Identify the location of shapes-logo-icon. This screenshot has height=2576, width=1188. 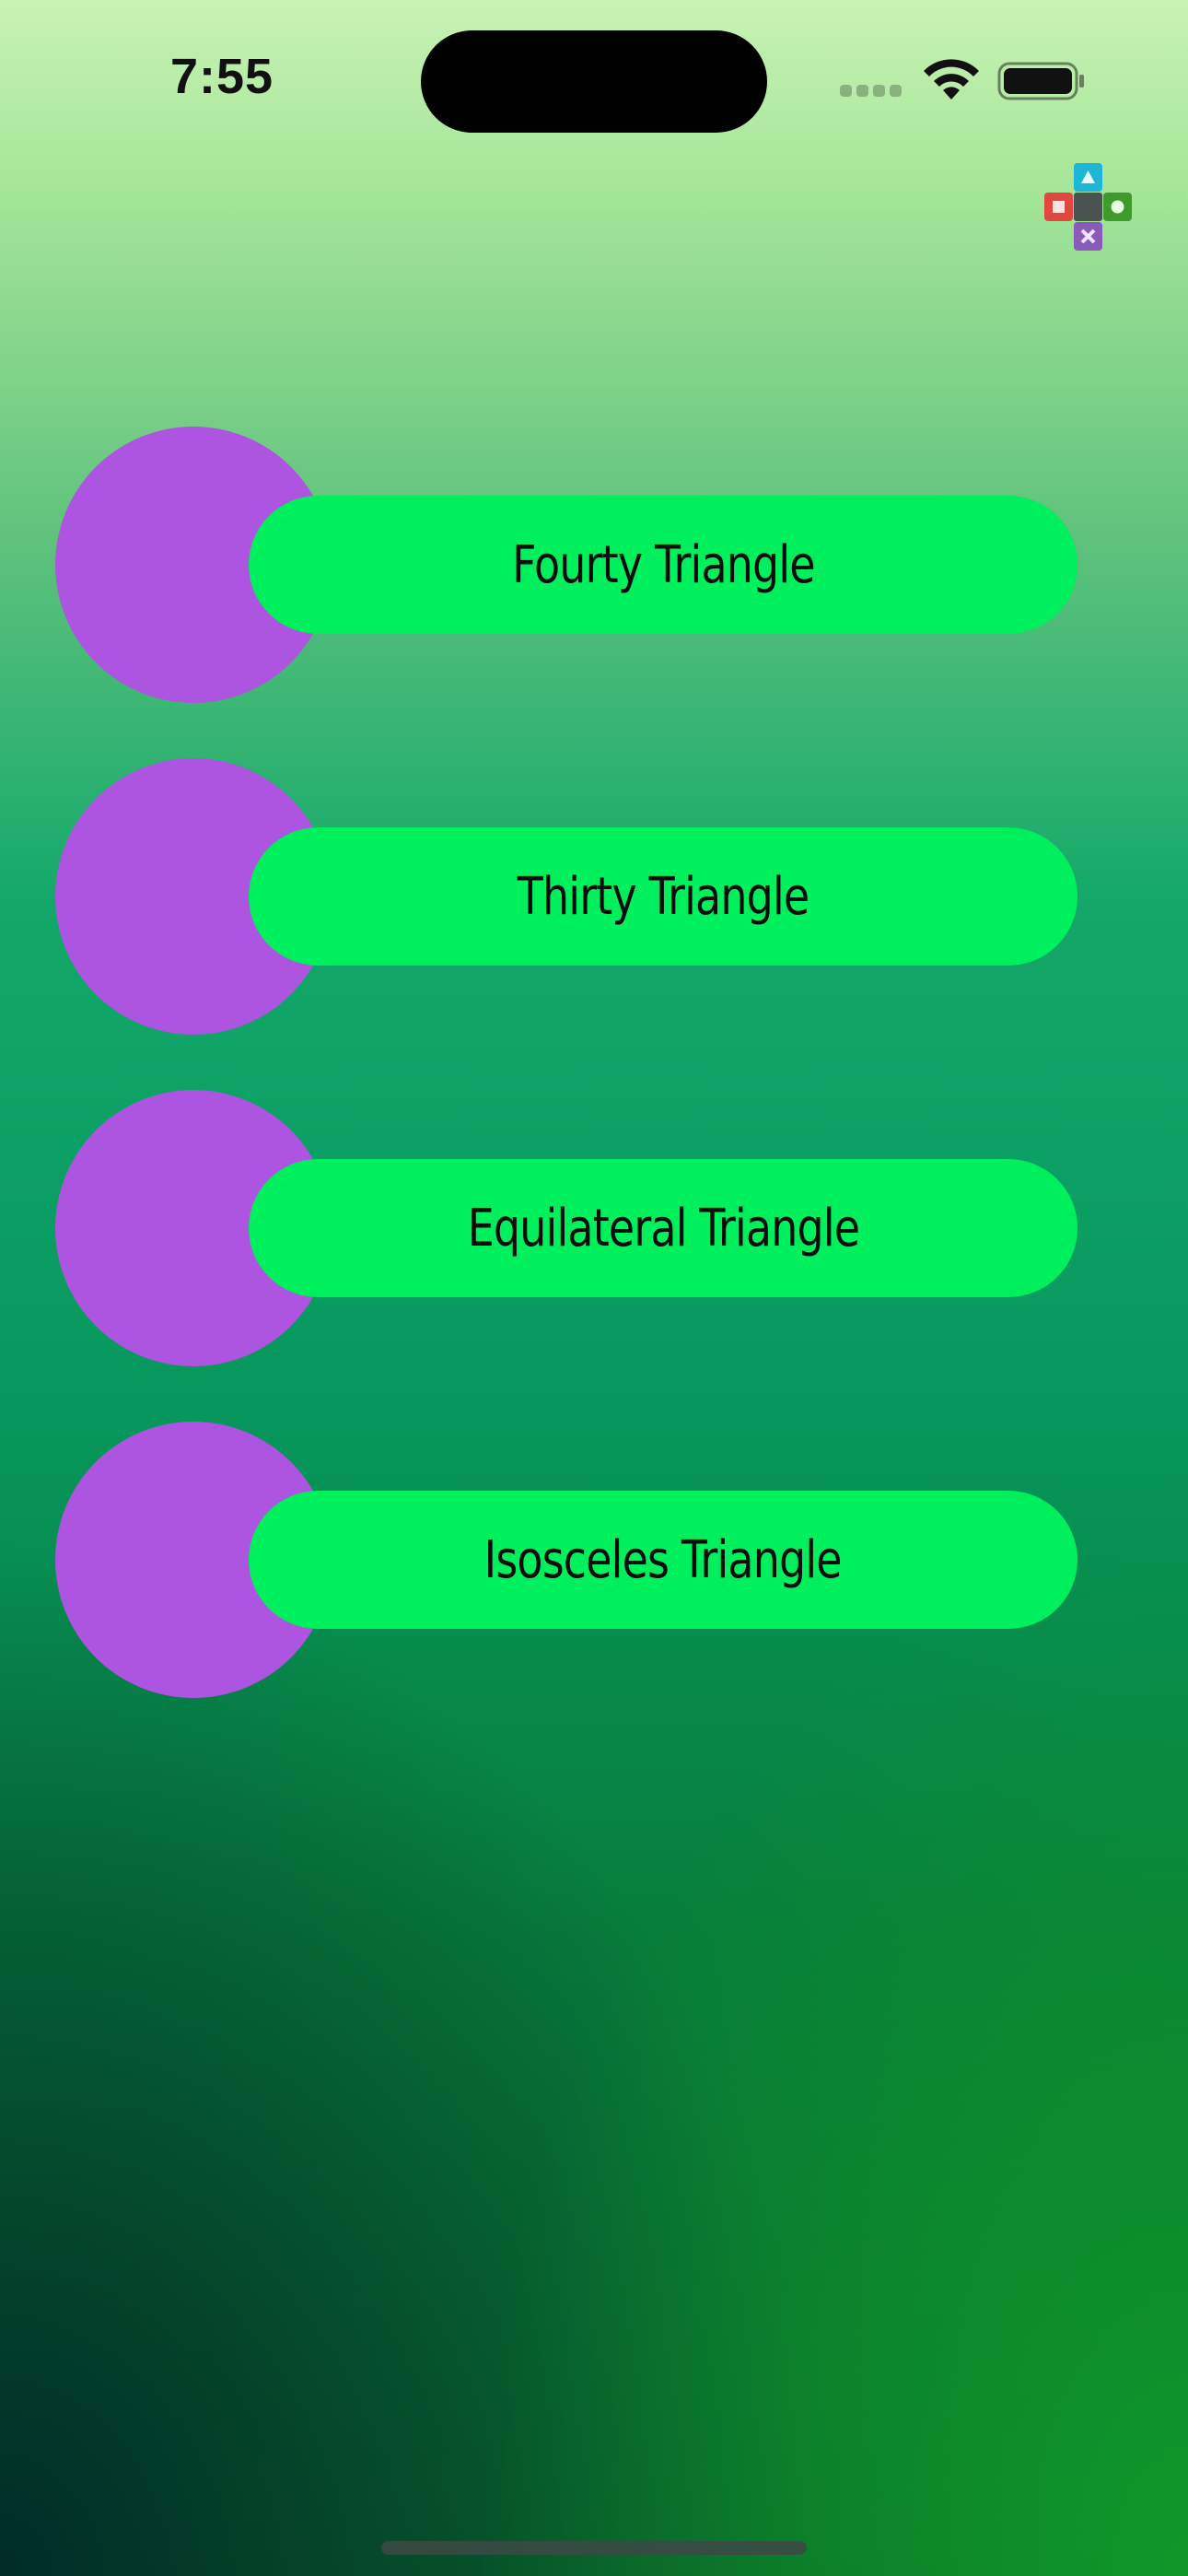
(1088, 207).